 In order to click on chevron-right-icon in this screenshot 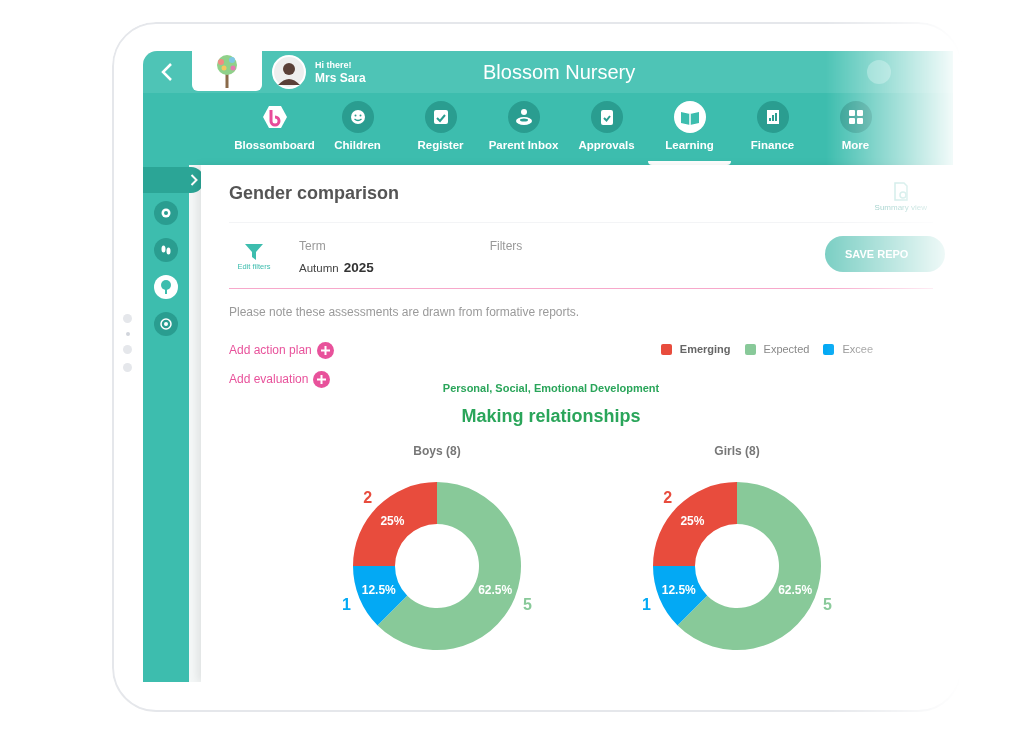, I will do `click(194, 180)`.